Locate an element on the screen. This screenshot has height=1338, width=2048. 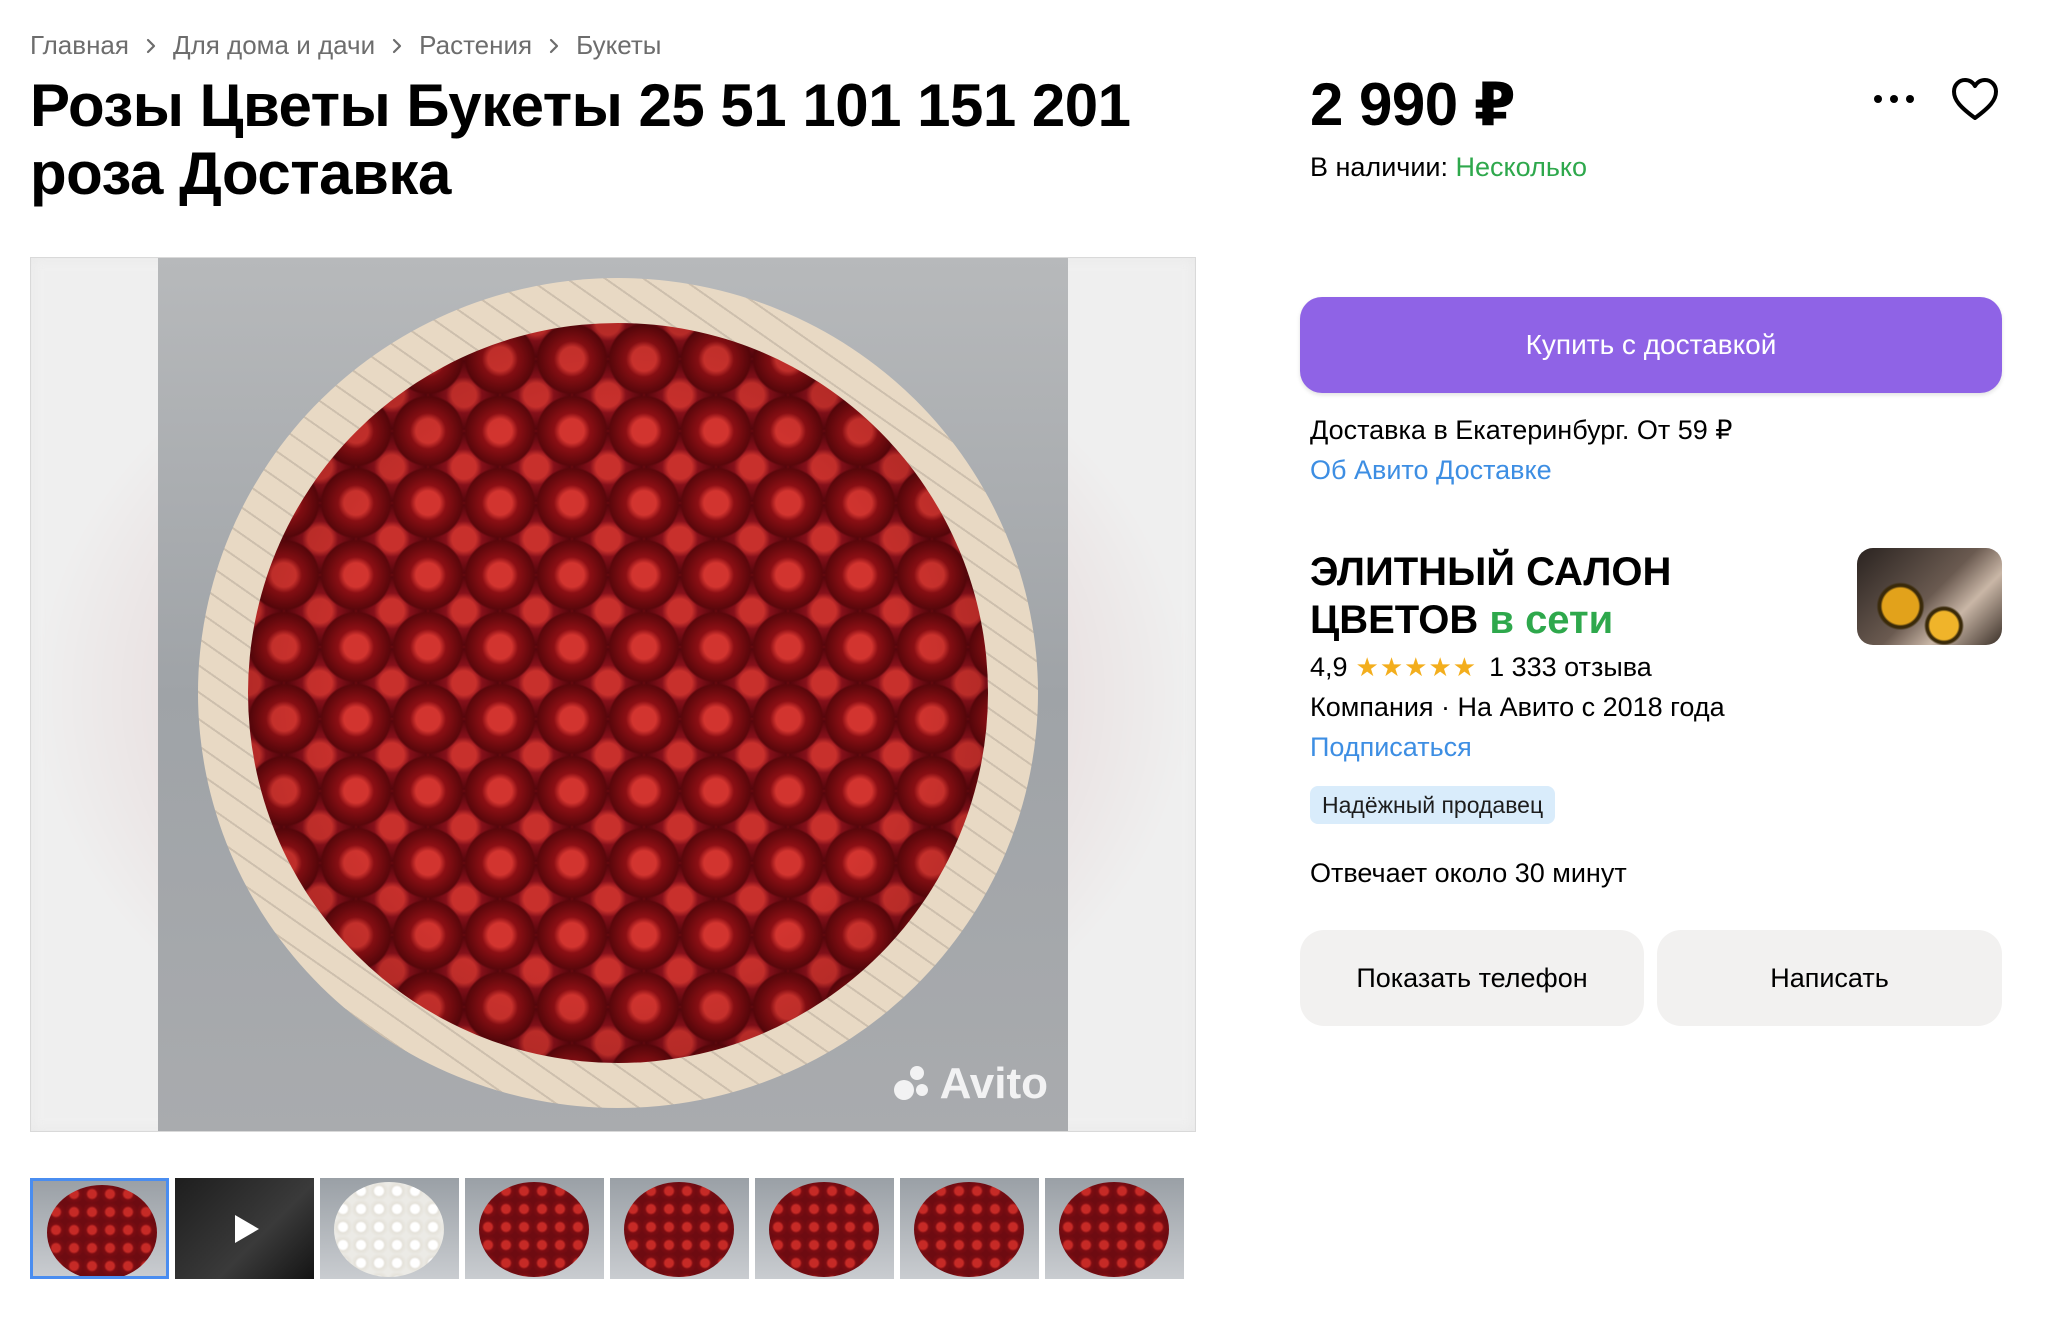
rating-value: 4,9 is located at coordinates (1329, 667).